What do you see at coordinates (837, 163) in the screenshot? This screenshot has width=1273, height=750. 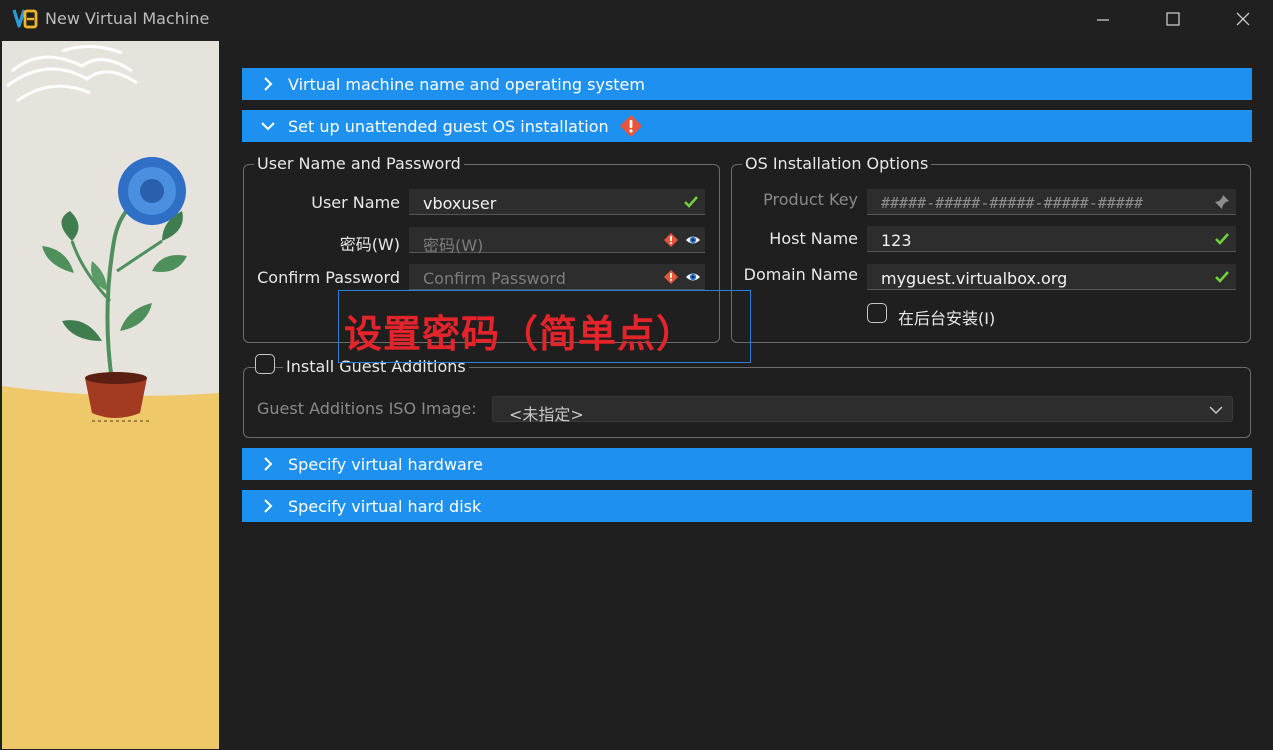 I see `os-options-group-title: OS Installation Options` at bounding box center [837, 163].